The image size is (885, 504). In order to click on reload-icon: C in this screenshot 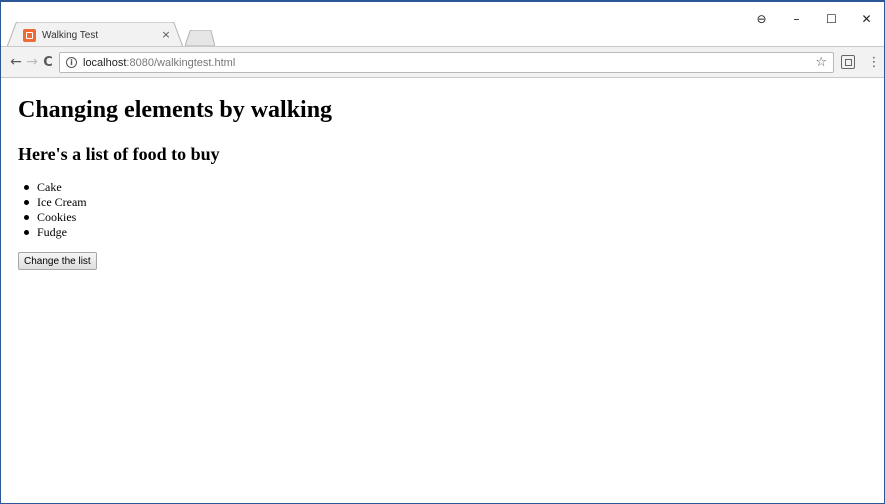, I will do `click(48, 62)`.